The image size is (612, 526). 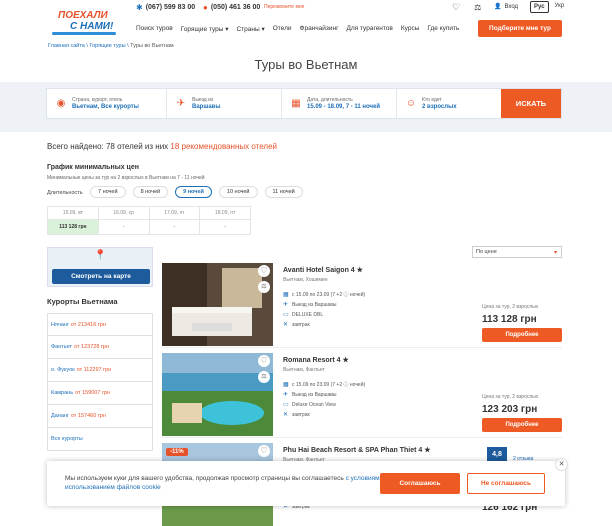 I want to click on map-preview: 📍 Смотреть на карте, so click(x=100, y=267).